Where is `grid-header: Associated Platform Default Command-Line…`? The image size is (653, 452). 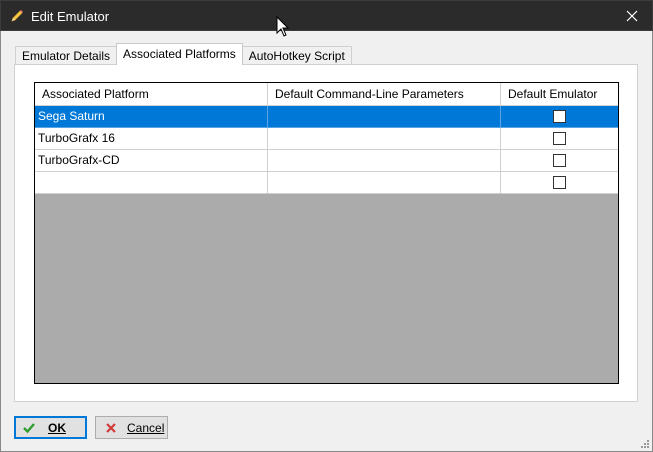 grid-header: Associated Platform Default Command-Line… is located at coordinates (326, 94).